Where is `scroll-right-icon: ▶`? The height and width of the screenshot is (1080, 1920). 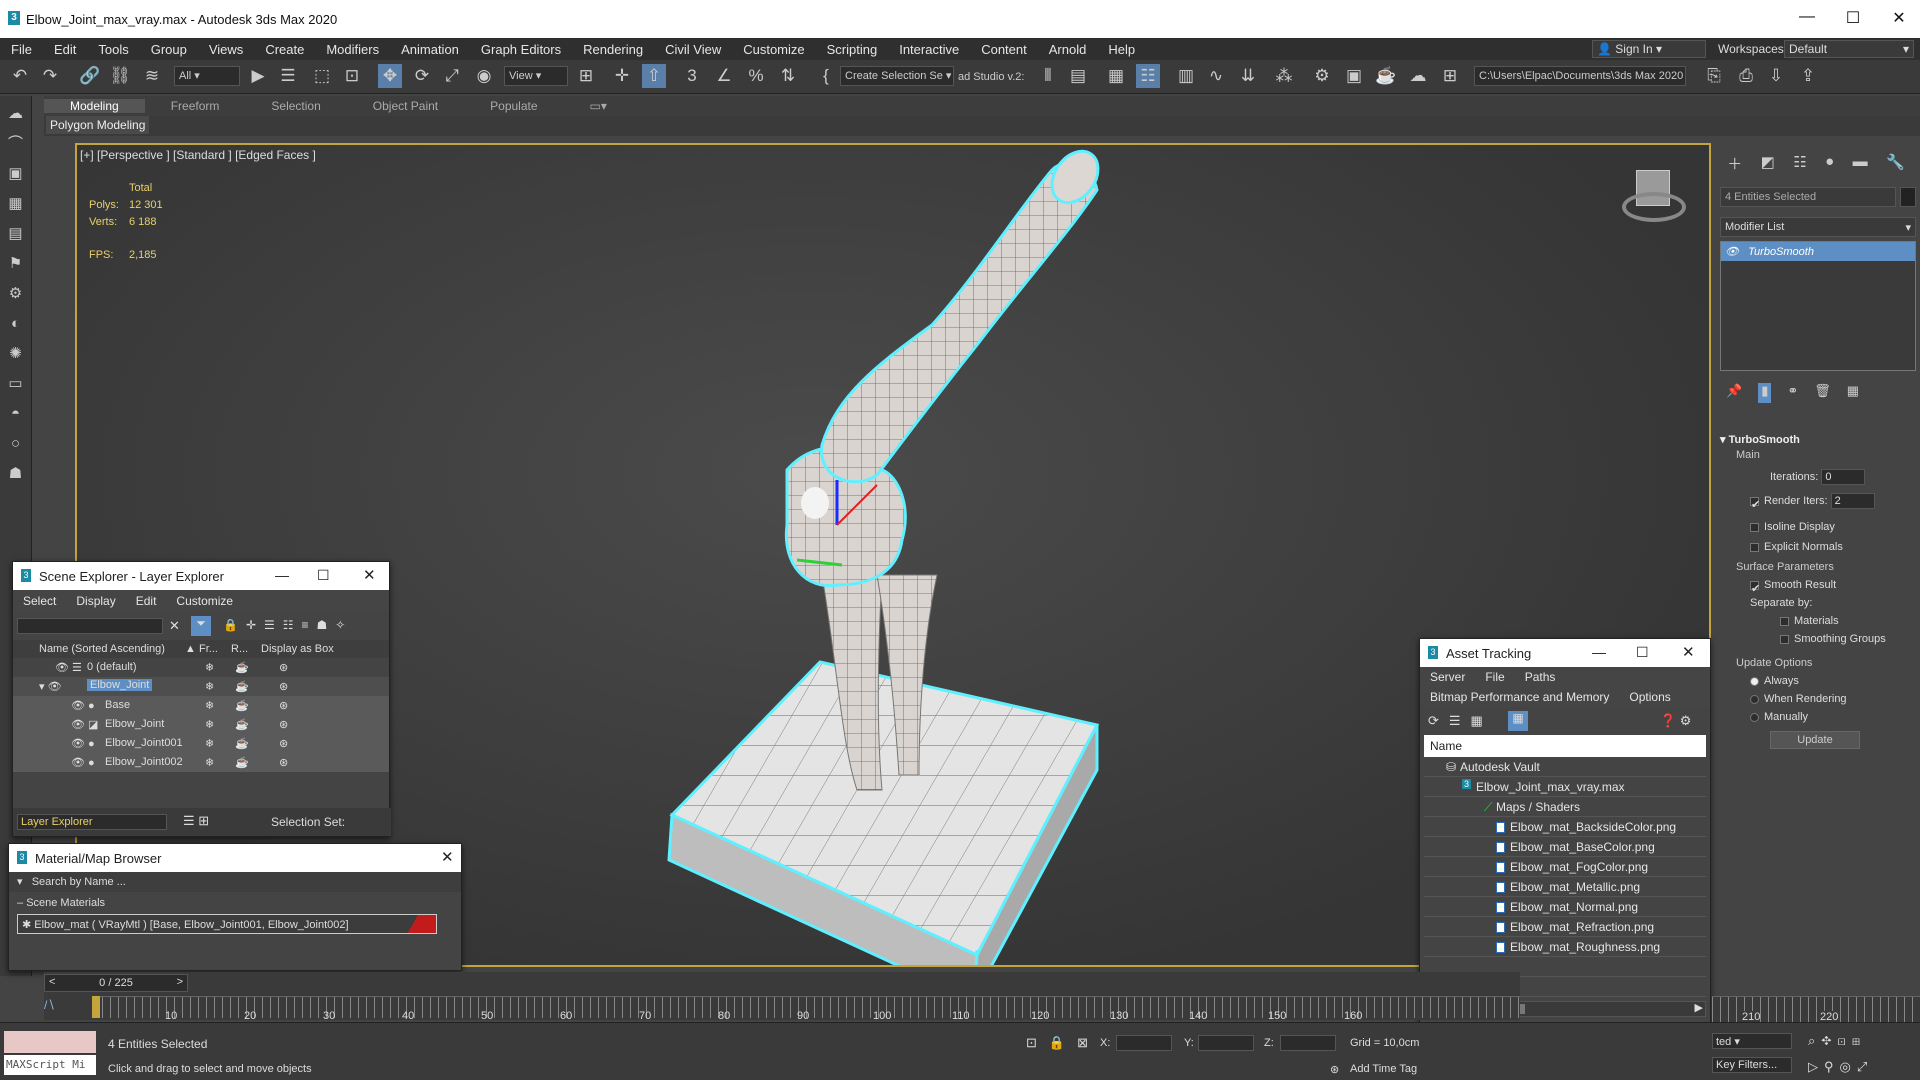
scroll-right-icon: ▶ is located at coordinates (1699, 1007).